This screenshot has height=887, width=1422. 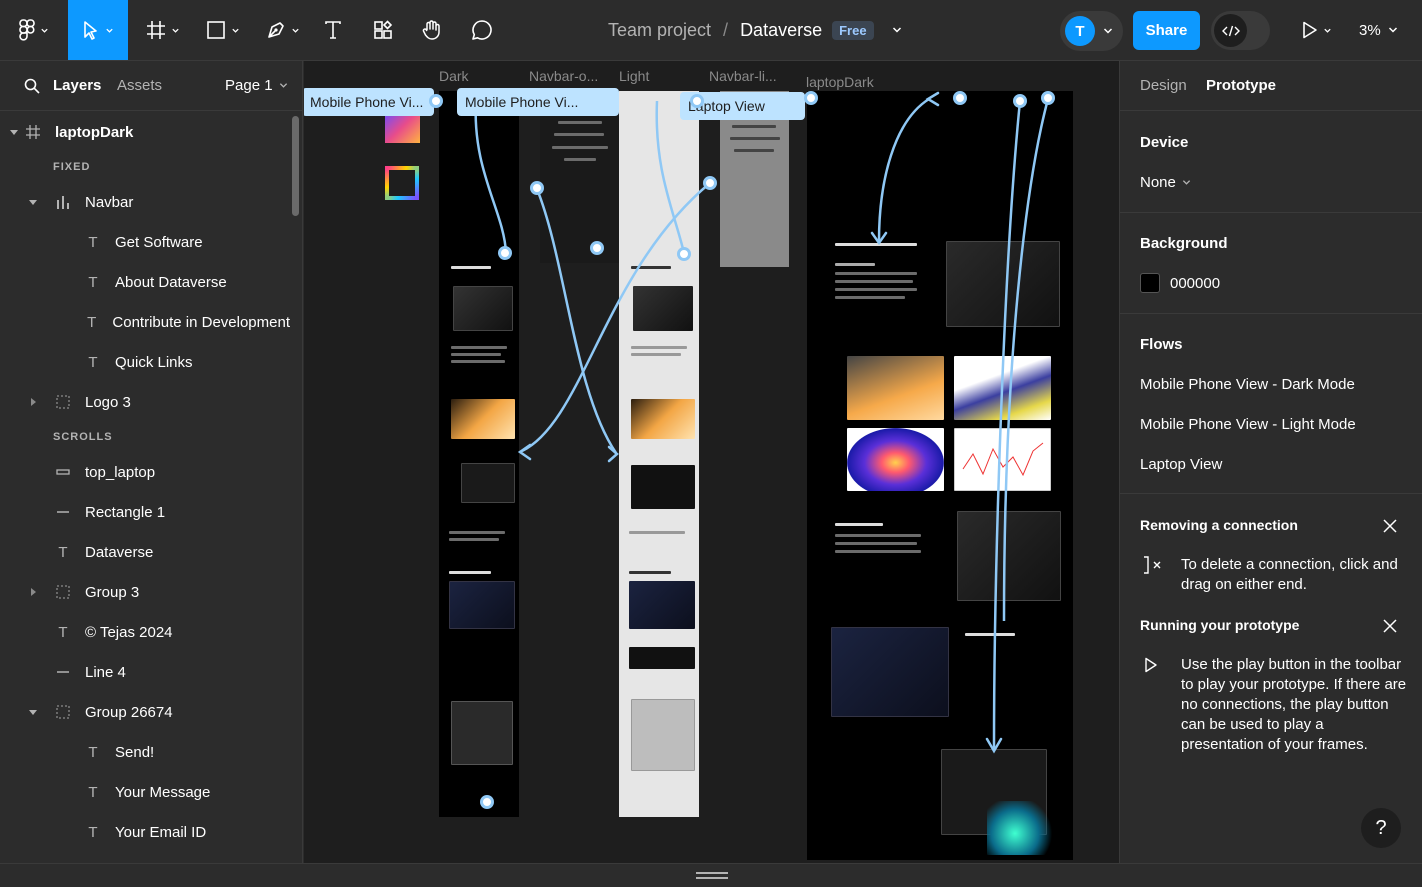 I want to click on flow-item: Mobile Phone View - Dark Mode, so click(x=1247, y=384).